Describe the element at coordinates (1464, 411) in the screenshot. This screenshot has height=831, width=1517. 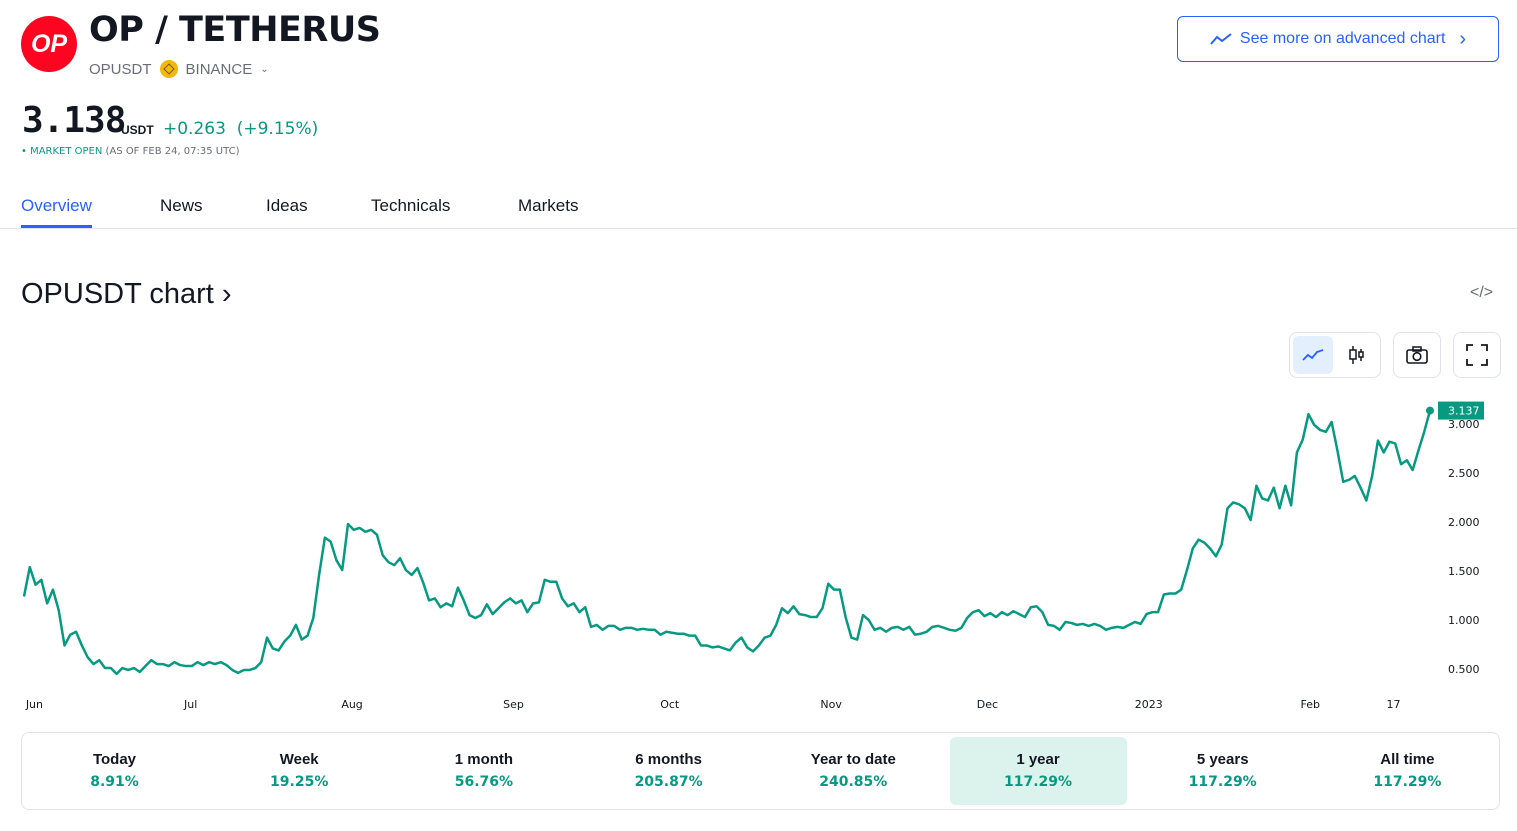
I see `last-value-label: 3.137` at that location.